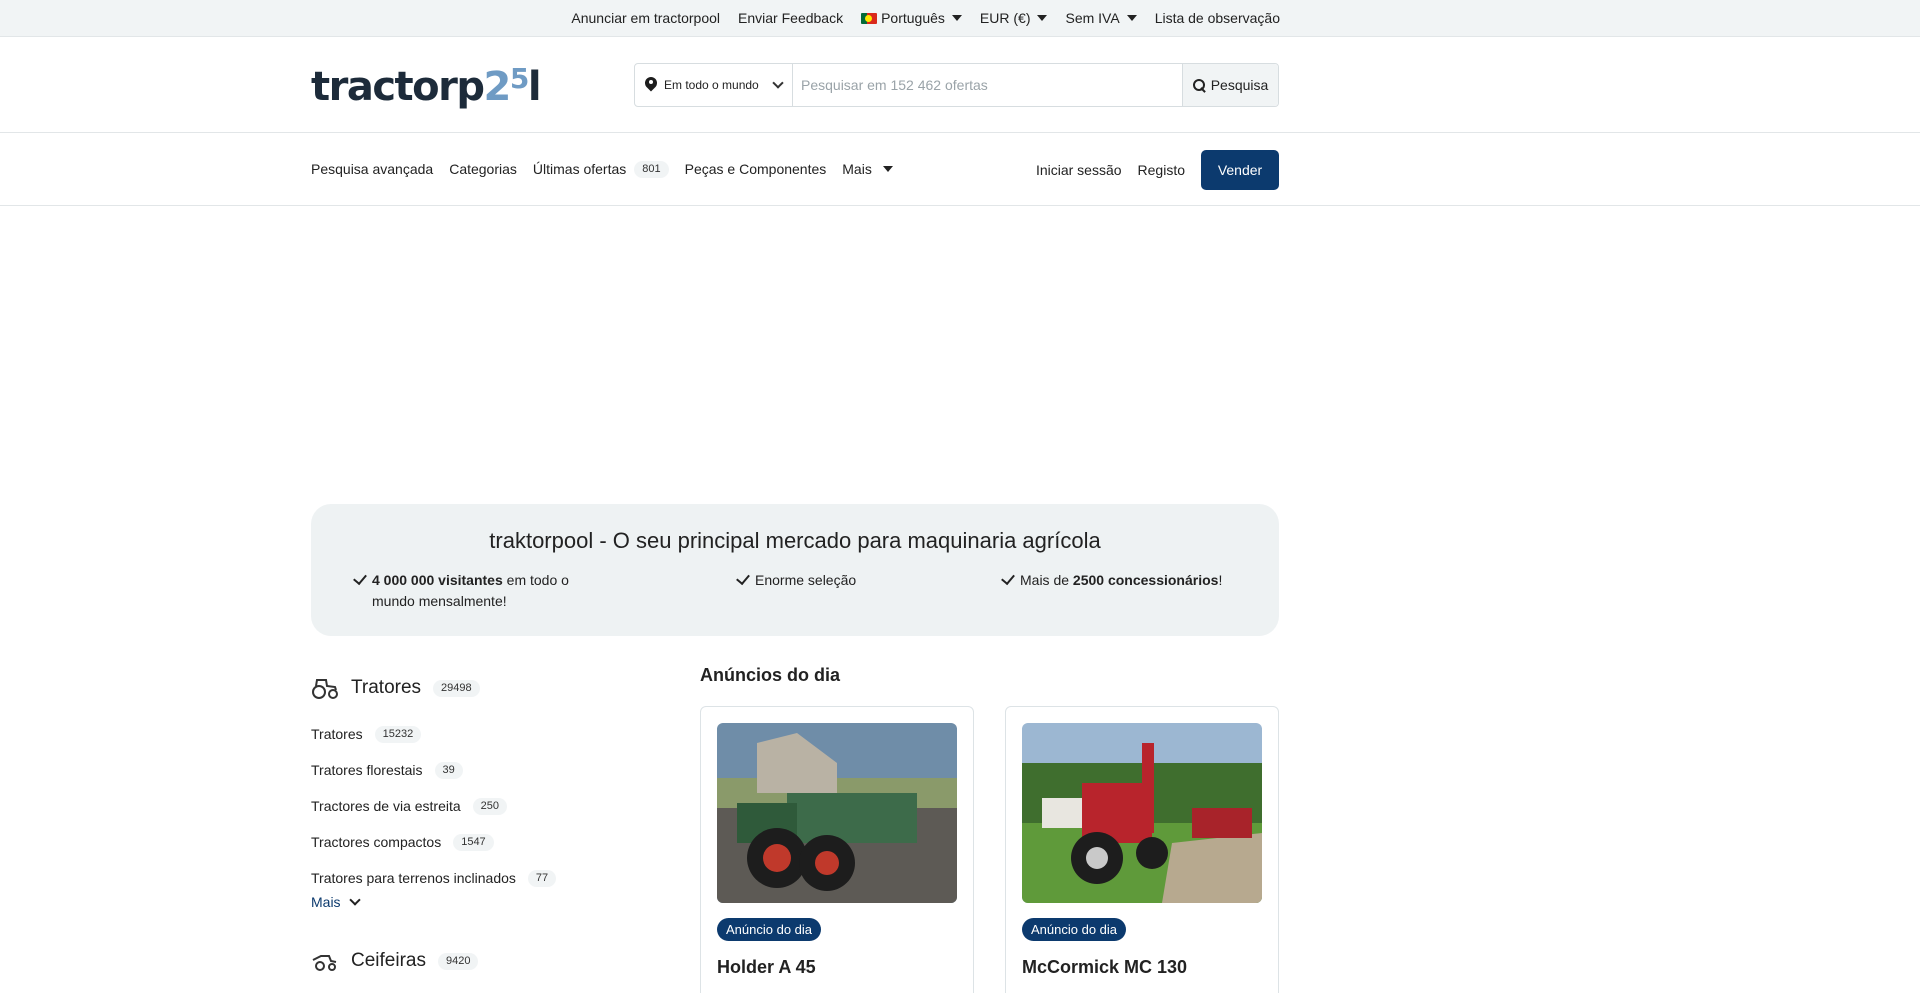 The height and width of the screenshot is (993, 1920). What do you see at coordinates (857, 169) in the screenshot?
I see `nav-more-label: Mais` at bounding box center [857, 169].